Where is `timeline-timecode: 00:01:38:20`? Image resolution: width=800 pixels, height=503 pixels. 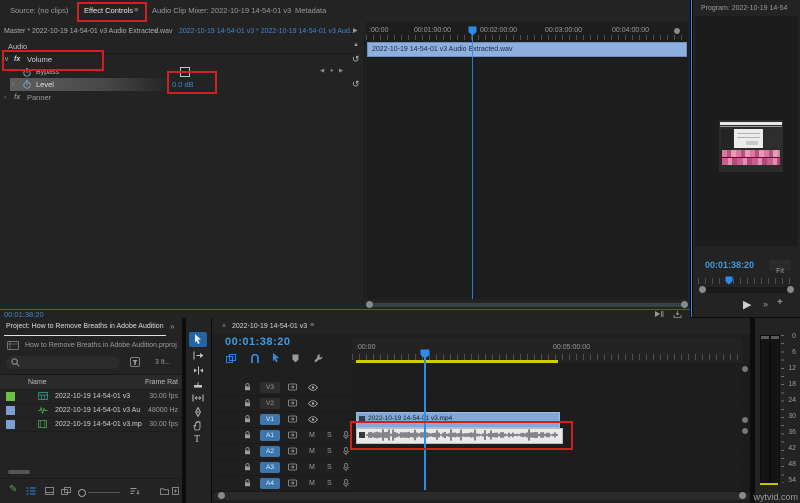 timeline-timecode: 00:01:38:20 is located at coordinates (257, 342).